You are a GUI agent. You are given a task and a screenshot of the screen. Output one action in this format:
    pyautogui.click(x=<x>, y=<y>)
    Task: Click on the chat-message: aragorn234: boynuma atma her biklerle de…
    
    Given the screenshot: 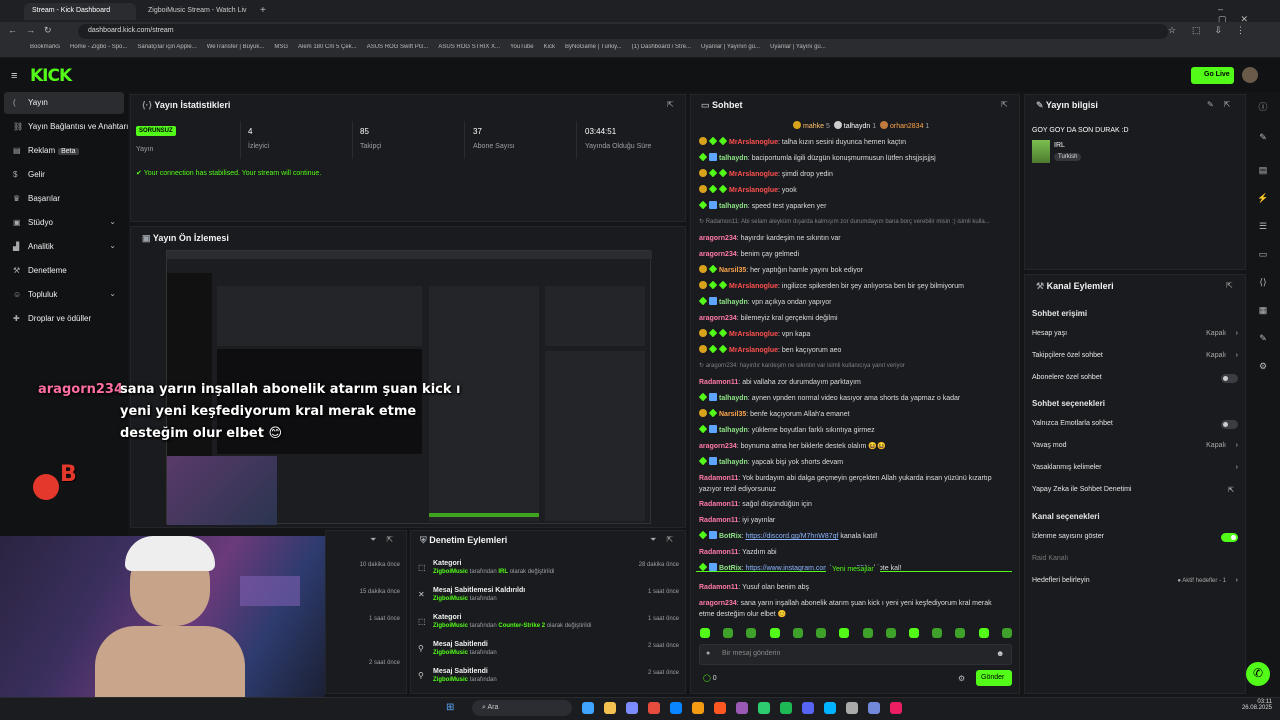 What is the action you would take?
    pyautogui.click(x=856, y=446)
    